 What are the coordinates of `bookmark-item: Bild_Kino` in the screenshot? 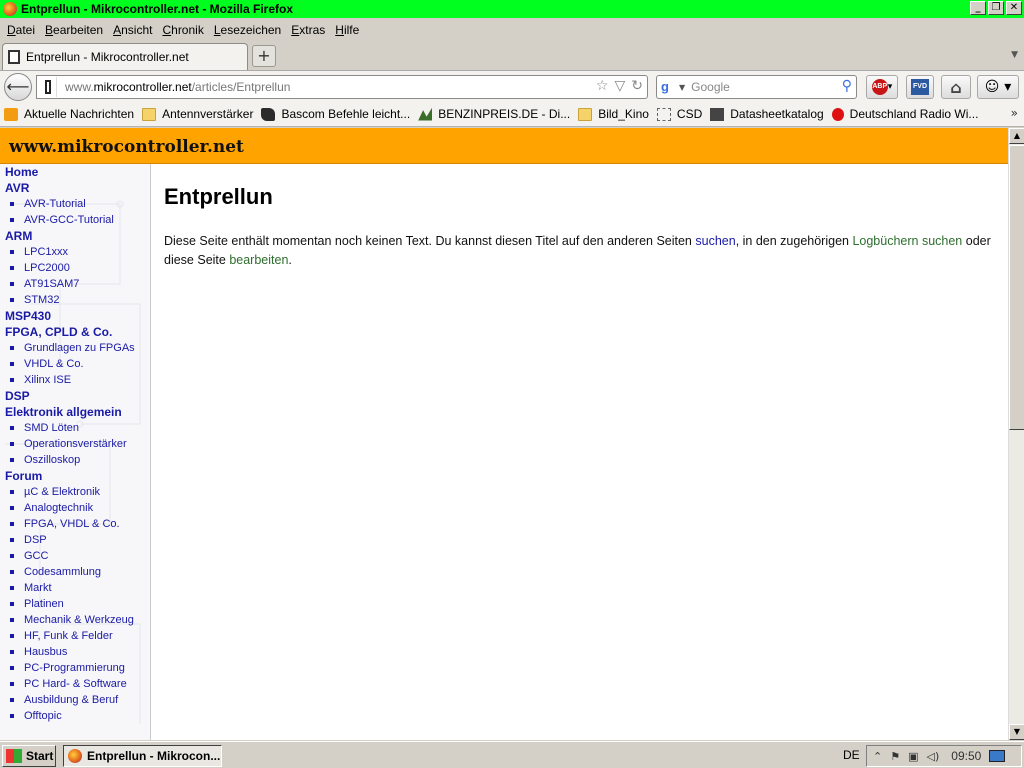 It's located at (613, 114).